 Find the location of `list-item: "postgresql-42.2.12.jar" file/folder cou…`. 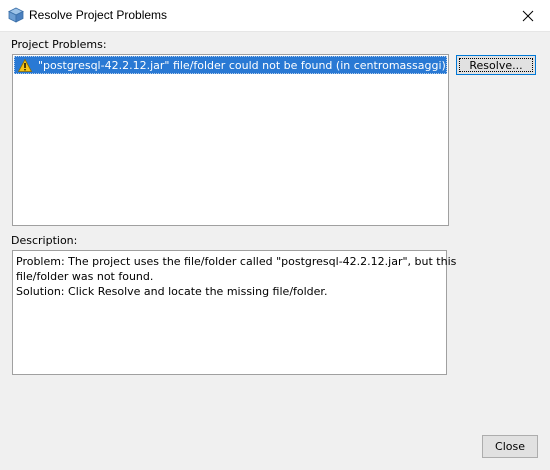

list-item: "postgresql-42.2.12.jar" file/folder cou… is located at coordinates (230, 65).